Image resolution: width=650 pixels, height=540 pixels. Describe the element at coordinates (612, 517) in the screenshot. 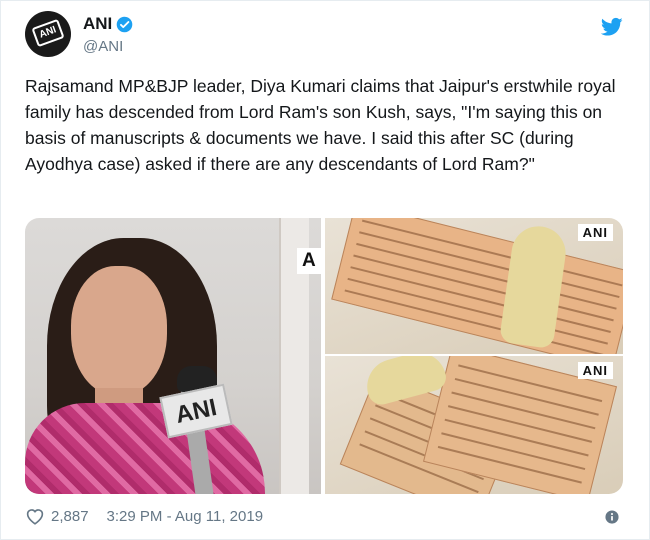

I see `info-icon` at that location.